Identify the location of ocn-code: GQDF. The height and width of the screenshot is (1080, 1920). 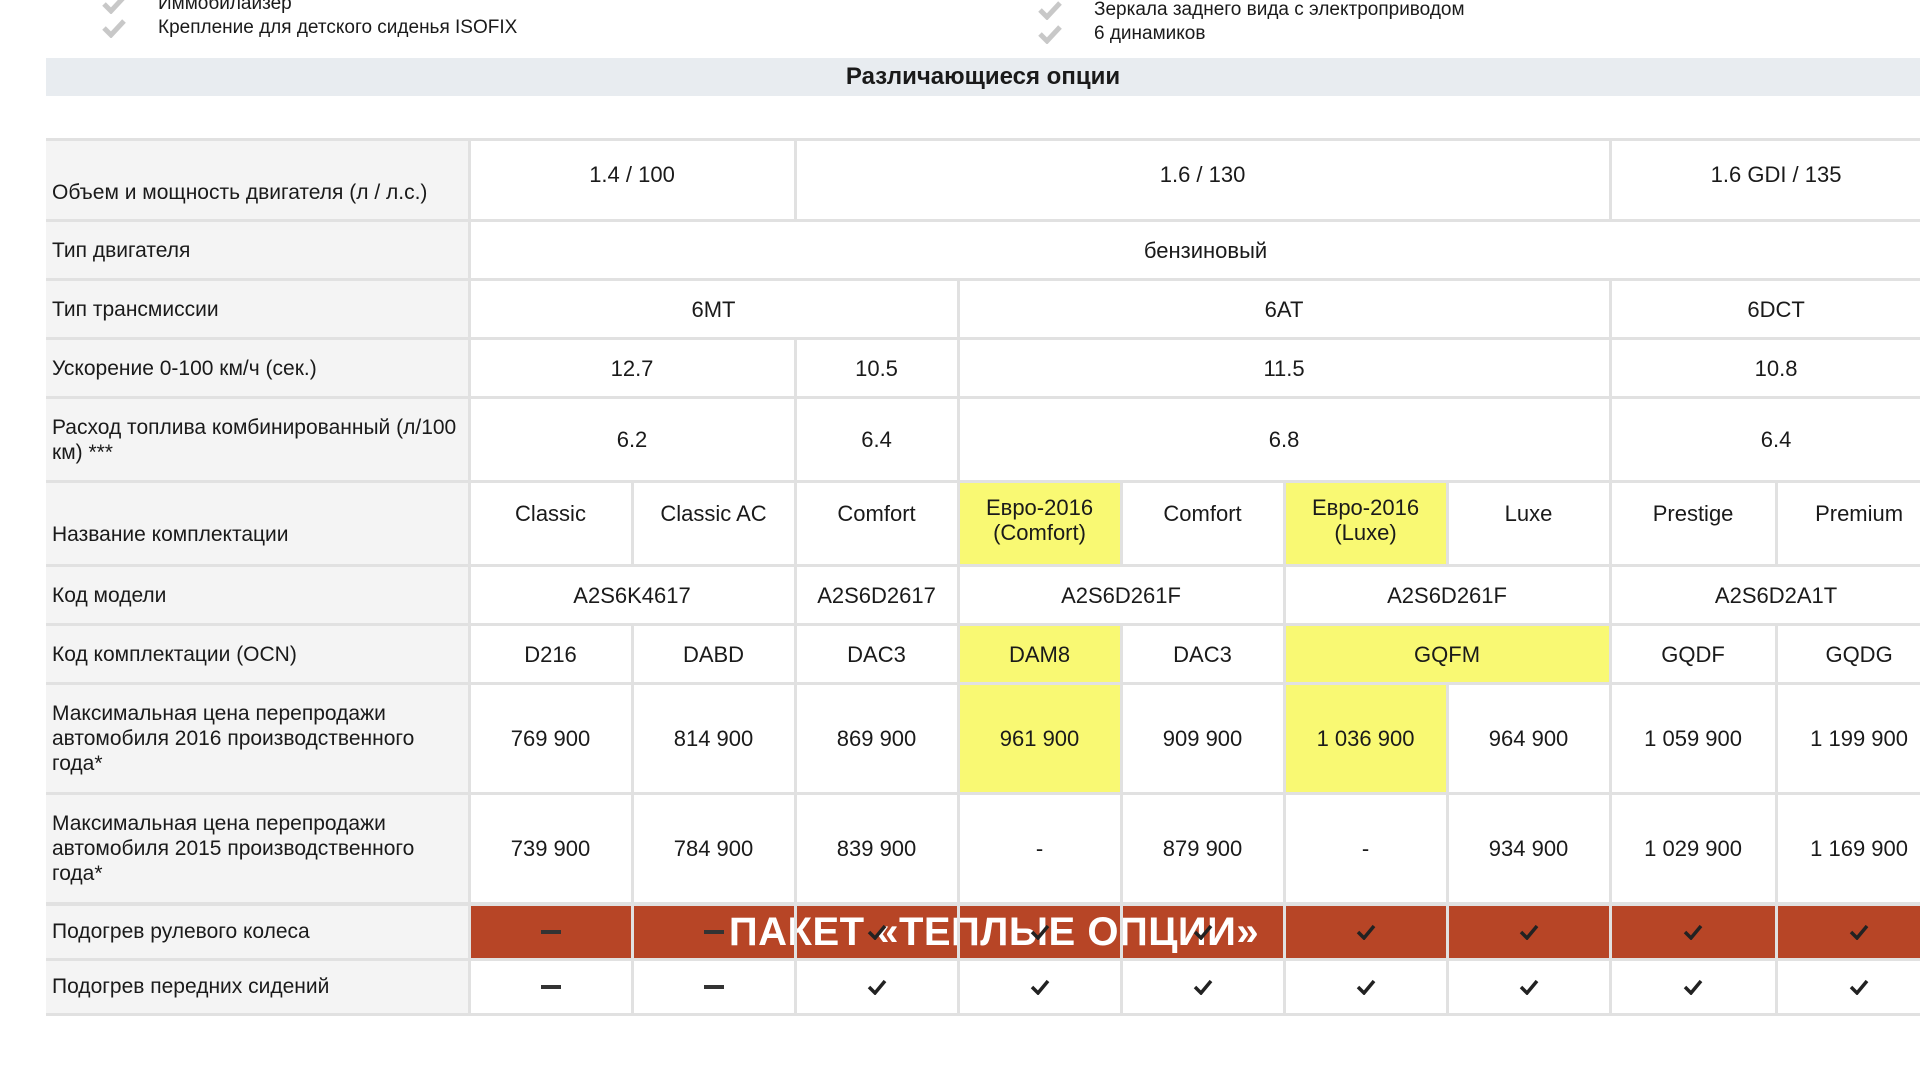
(1693, 654).